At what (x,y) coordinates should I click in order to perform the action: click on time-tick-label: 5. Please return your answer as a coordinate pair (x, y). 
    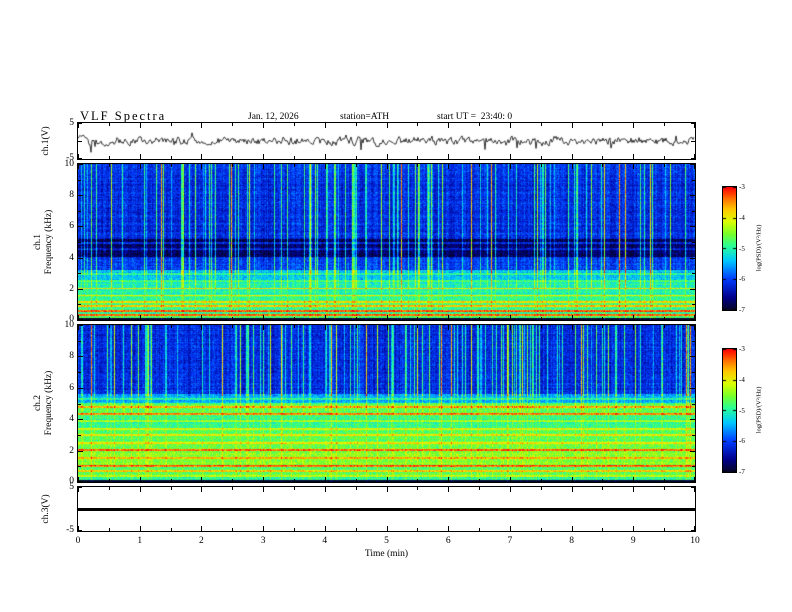
    Looking at the image, I should click on (386, 541).